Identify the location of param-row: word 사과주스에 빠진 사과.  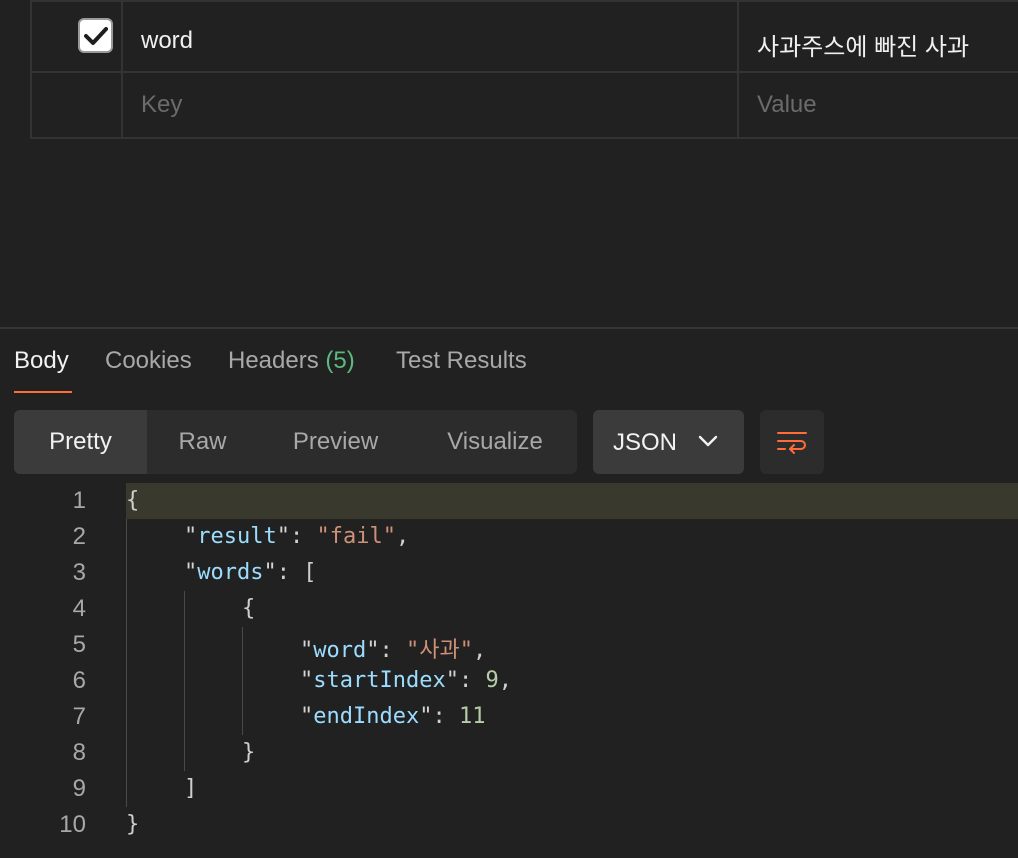
(525, 36).